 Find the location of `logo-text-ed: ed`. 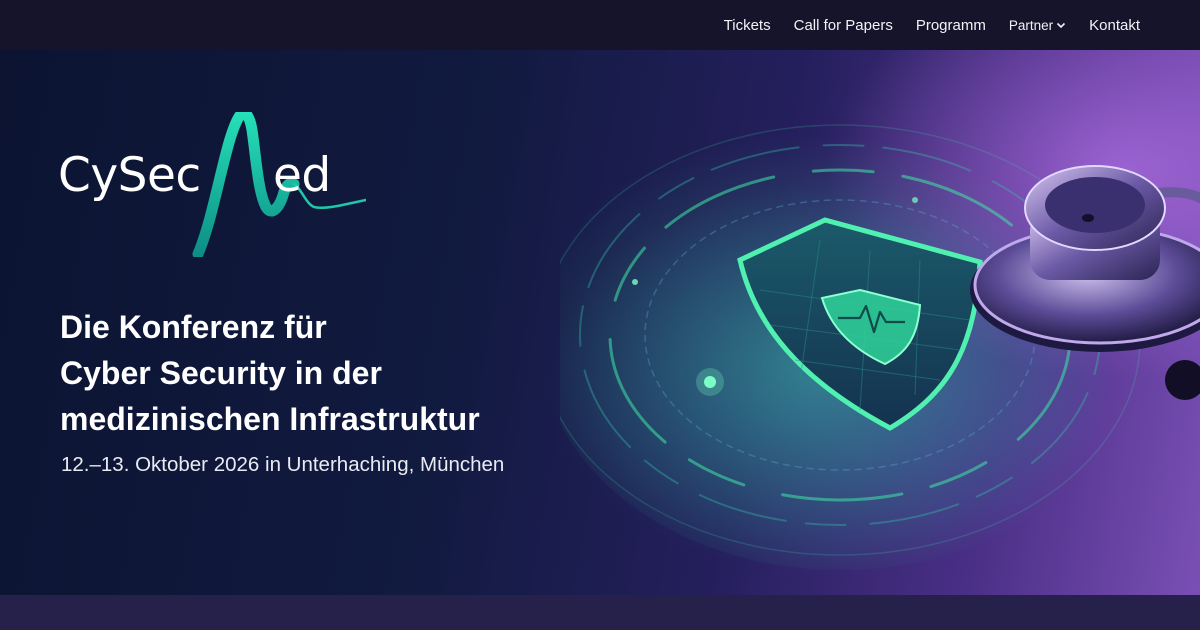

logo-text-ed: ed is located at coordinates (302, 175).